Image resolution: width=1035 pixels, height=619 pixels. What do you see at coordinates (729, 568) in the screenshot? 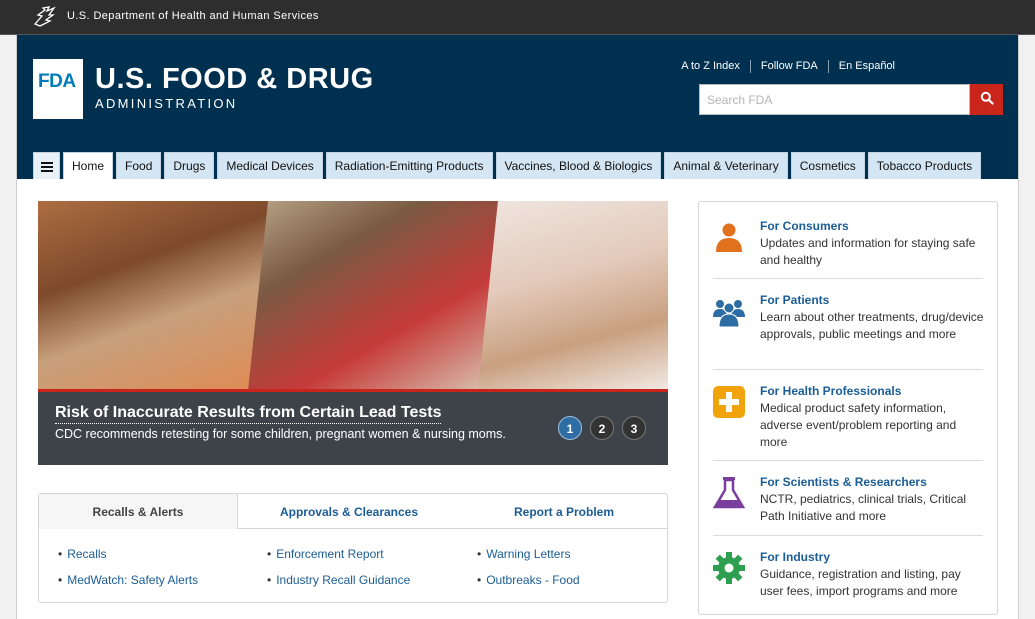
I see `gear-icon` at bounding box center [729, 568].